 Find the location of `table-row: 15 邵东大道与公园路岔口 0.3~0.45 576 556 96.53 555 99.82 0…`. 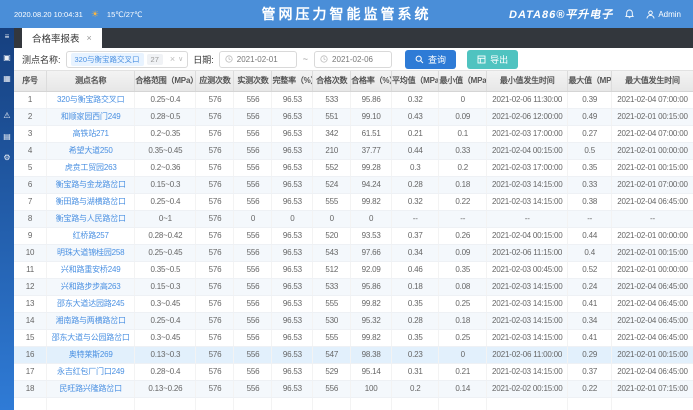

table-row: 15 邵东大道与公园路岔口 0.3~0.45 576 556 96.53 555 99.82 0… is located at coordinates (353, 338).